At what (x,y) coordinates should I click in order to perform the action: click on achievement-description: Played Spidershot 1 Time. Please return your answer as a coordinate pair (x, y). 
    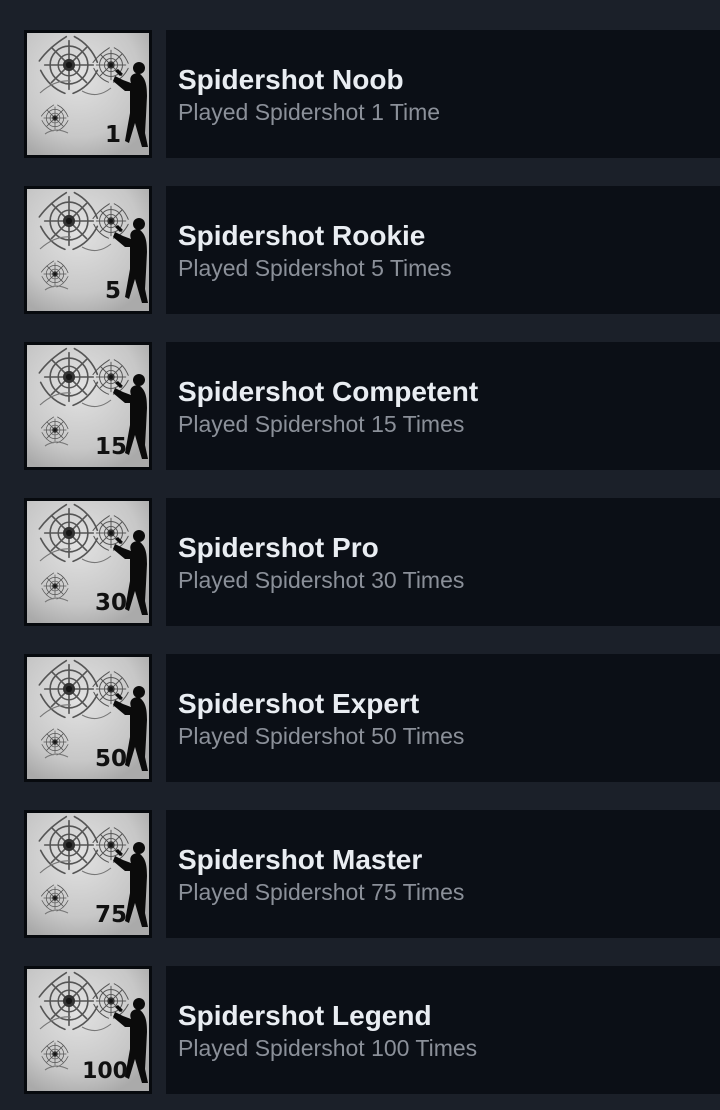
    Looking at the image, I should click on (309, 112).